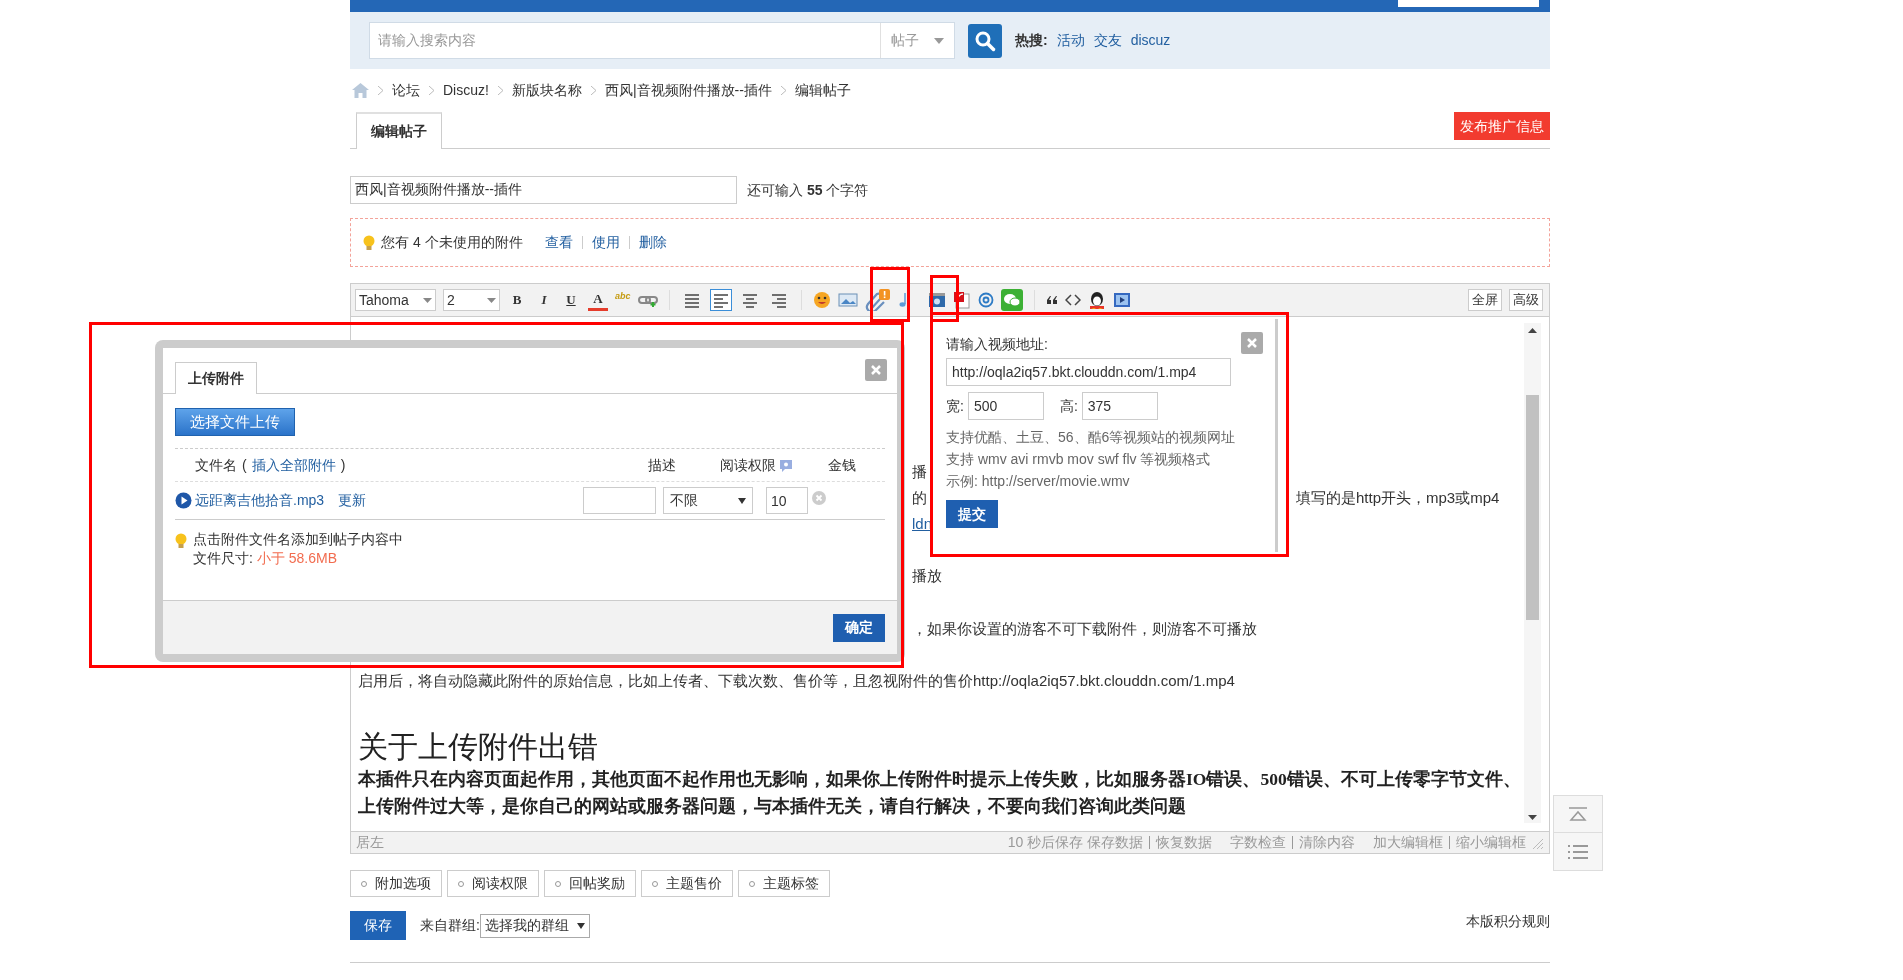  What do you see at coordinates (493, 883) in the screenshot?
I see `option-tab: 阅读权限` at bounding box center [493, 883].